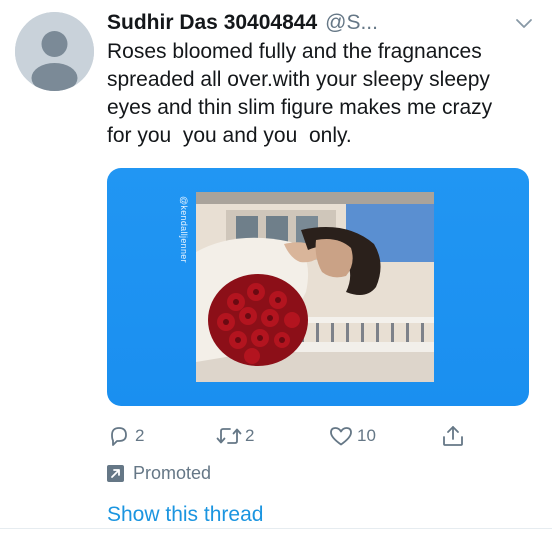 The image size is (552, 535). What do you see at coordinates (140, 435) in the screenshot?
I see `reply-count: 2` at bounding box center [140, 435].